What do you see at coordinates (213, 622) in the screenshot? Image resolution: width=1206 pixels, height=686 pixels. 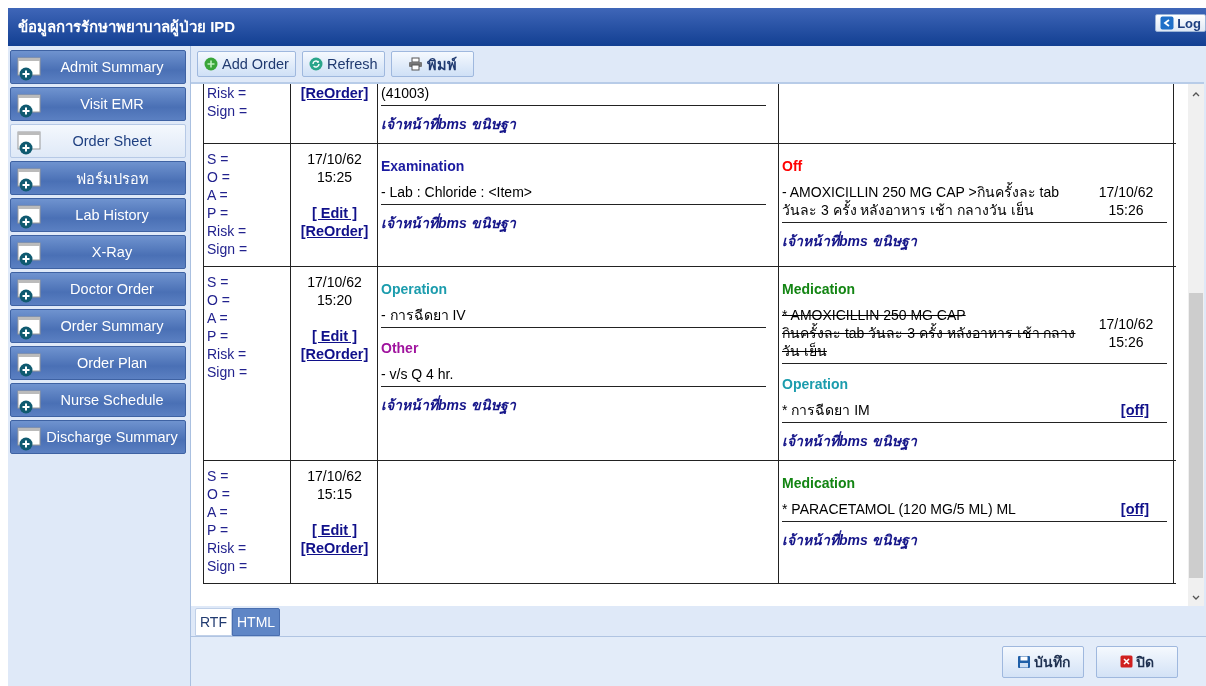 I see `view-tab: RTF` at bounding box center [213, 622].